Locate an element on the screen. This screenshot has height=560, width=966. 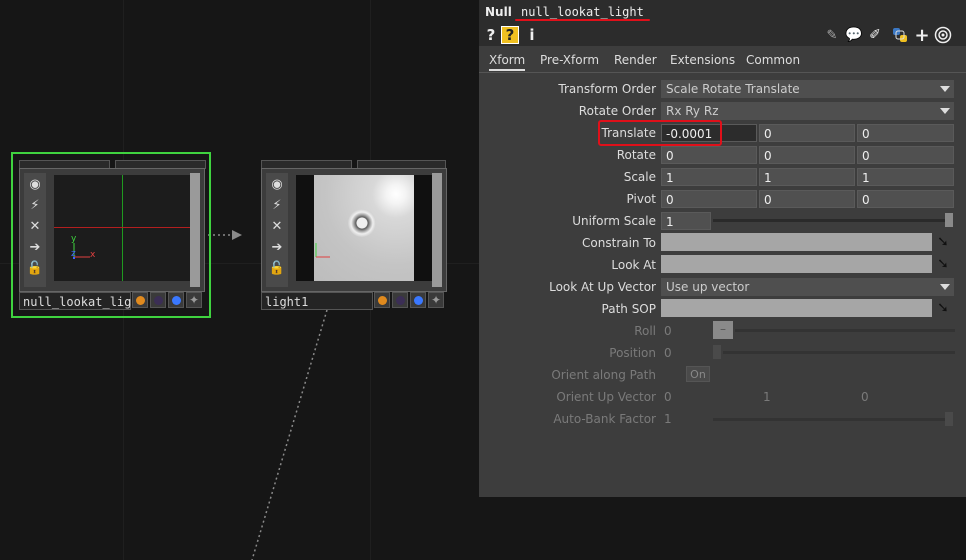
operator-type: Null is located at coordinates (498, 12).